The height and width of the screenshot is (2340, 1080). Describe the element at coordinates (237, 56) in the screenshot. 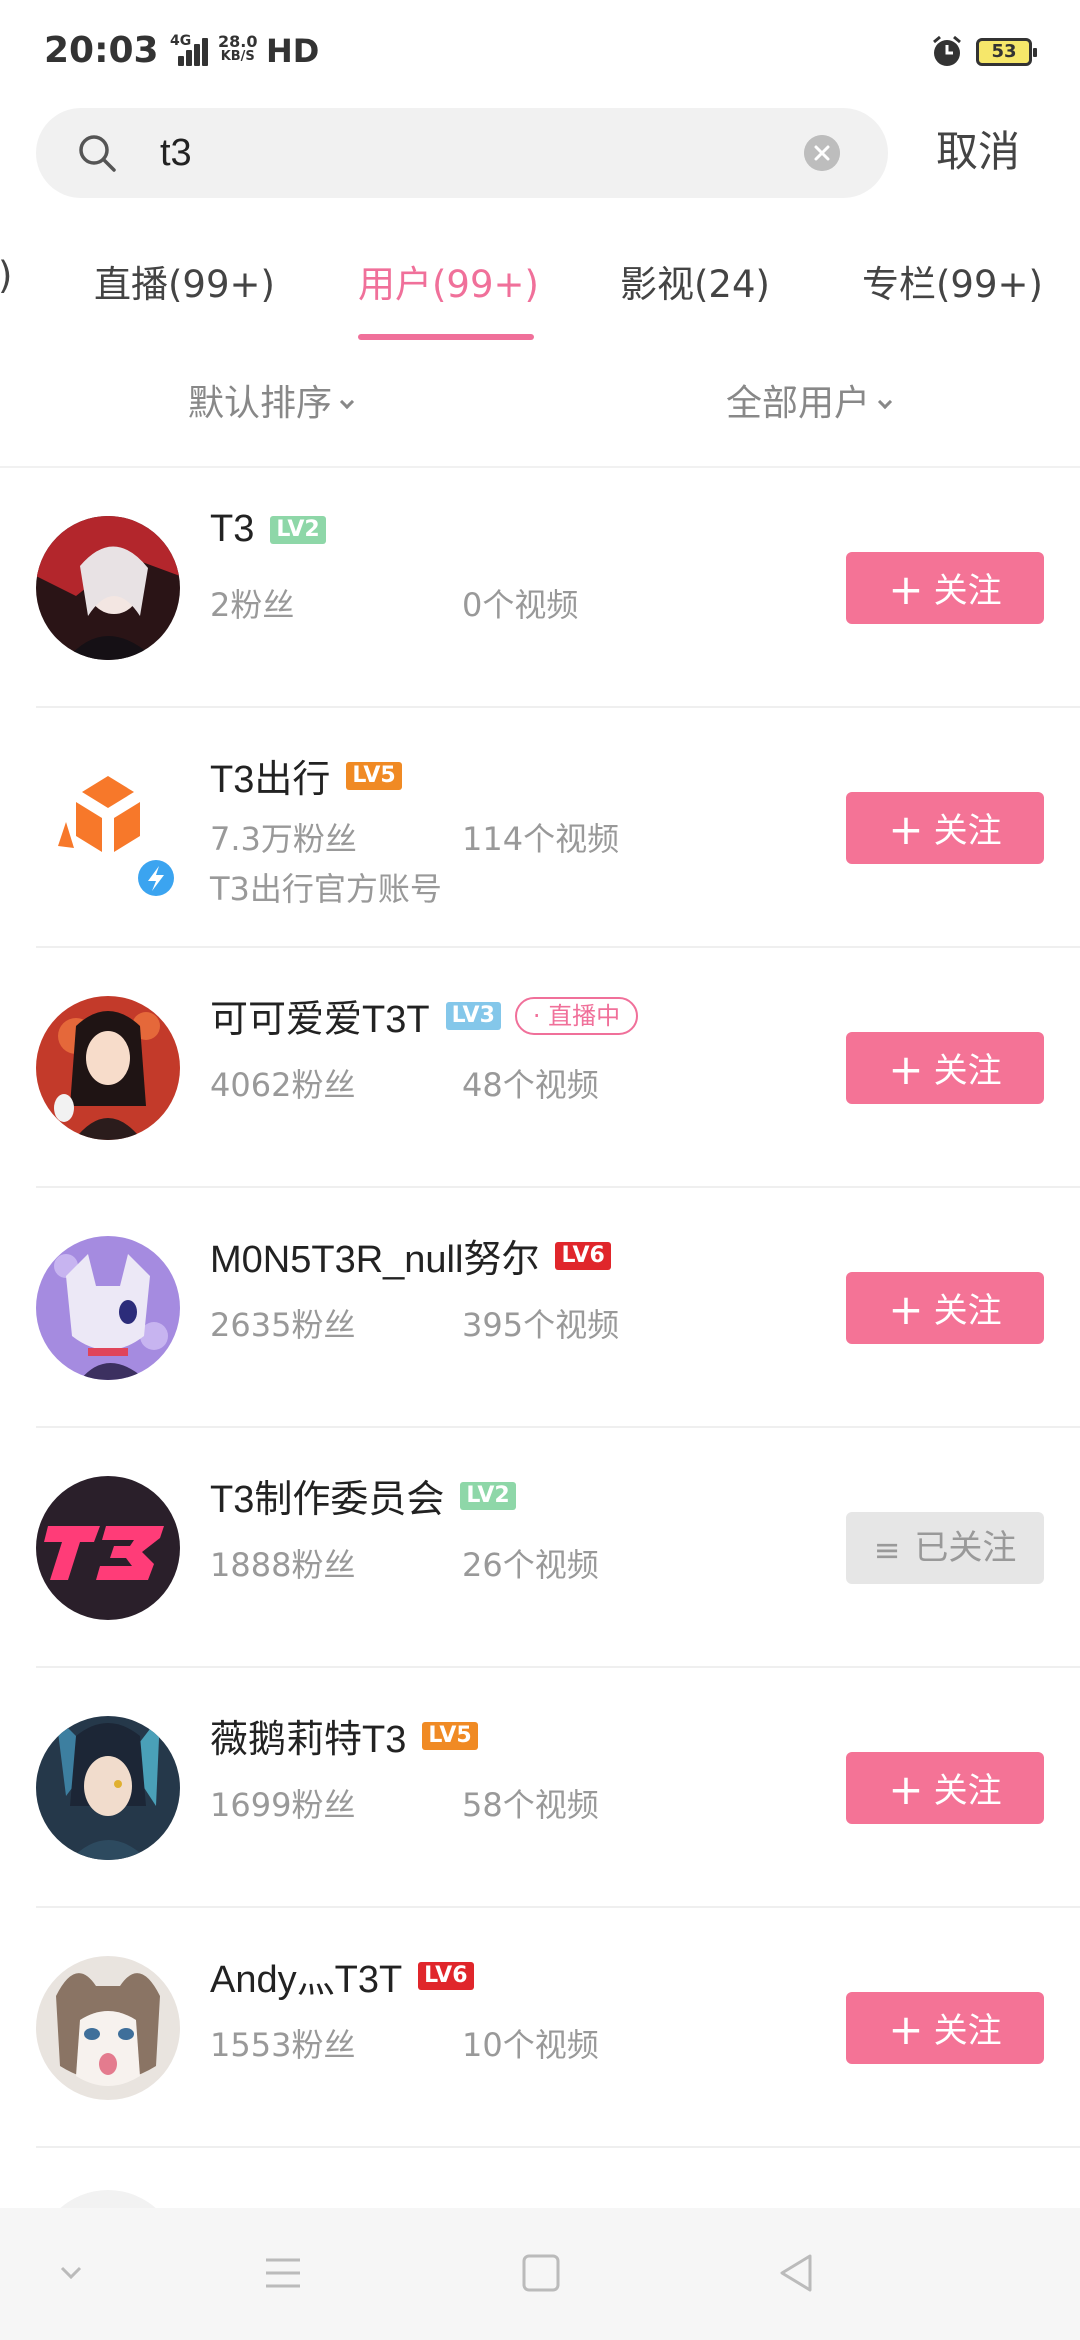

I see `net-speed-unit: KB/S` at that location.